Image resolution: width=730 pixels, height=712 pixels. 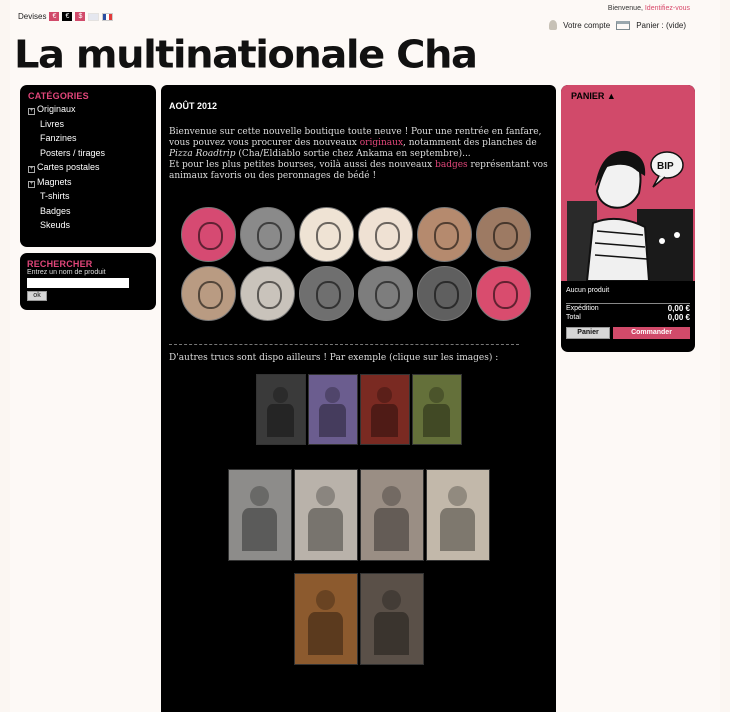 I want to click on badge-grid, so click(x=364, y=264).